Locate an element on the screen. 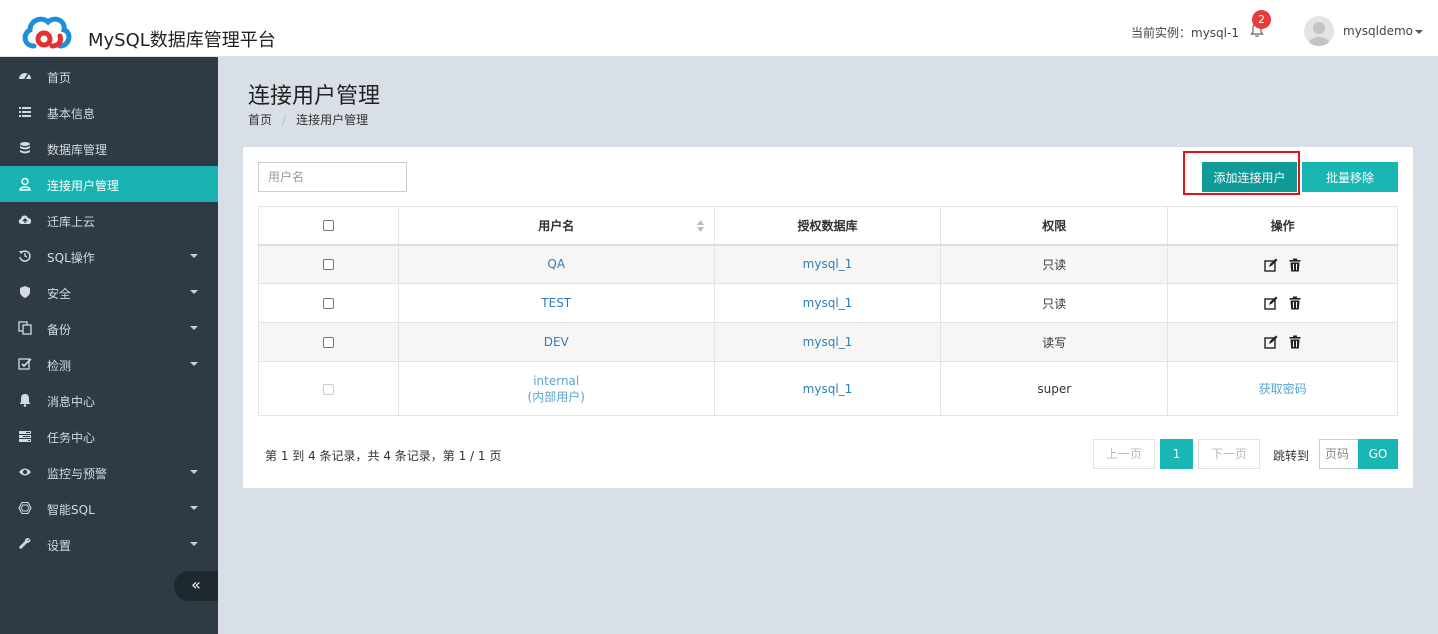 The image size is (1438, 634). username-cell: internal (内部用户) is located at coordinates (556, 388).